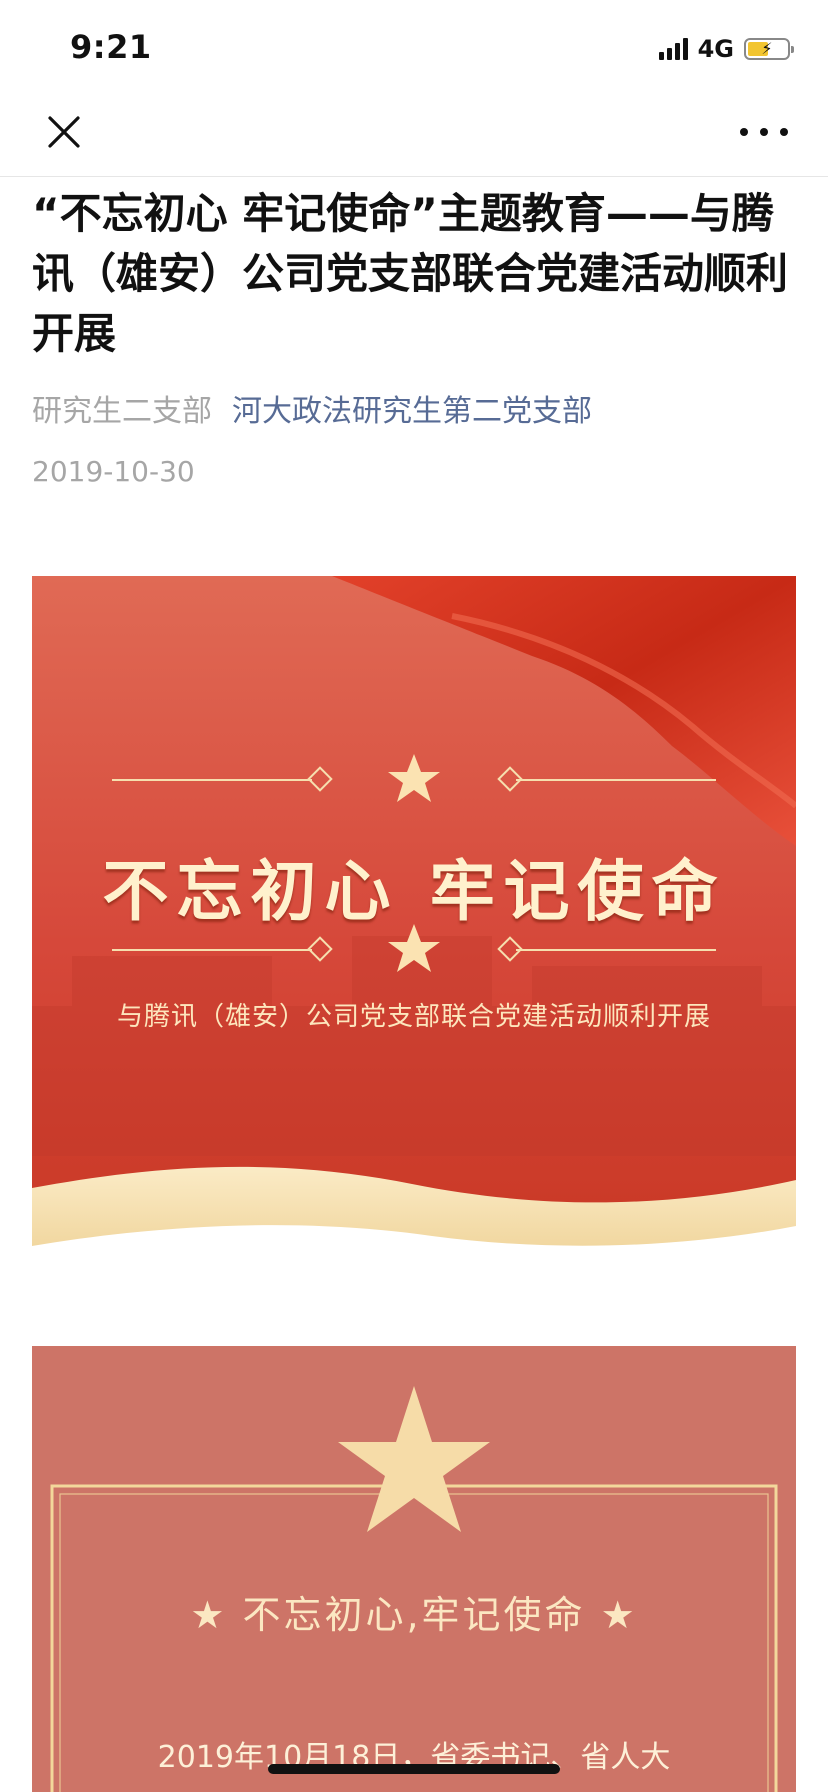 This screenshot has height=1792, width=828. I want to click on account-link: 河大政法研究生第二党支部, so click(412, 411).